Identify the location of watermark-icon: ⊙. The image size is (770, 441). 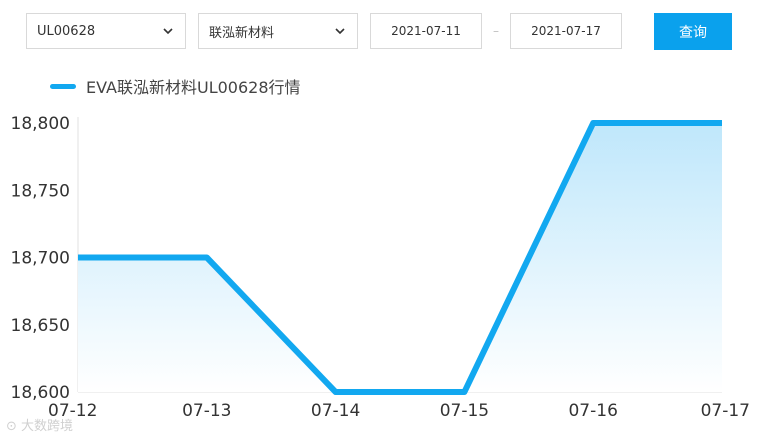
(14, 426).